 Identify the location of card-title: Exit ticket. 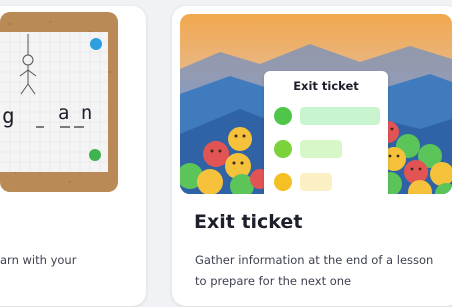
(248, 222).